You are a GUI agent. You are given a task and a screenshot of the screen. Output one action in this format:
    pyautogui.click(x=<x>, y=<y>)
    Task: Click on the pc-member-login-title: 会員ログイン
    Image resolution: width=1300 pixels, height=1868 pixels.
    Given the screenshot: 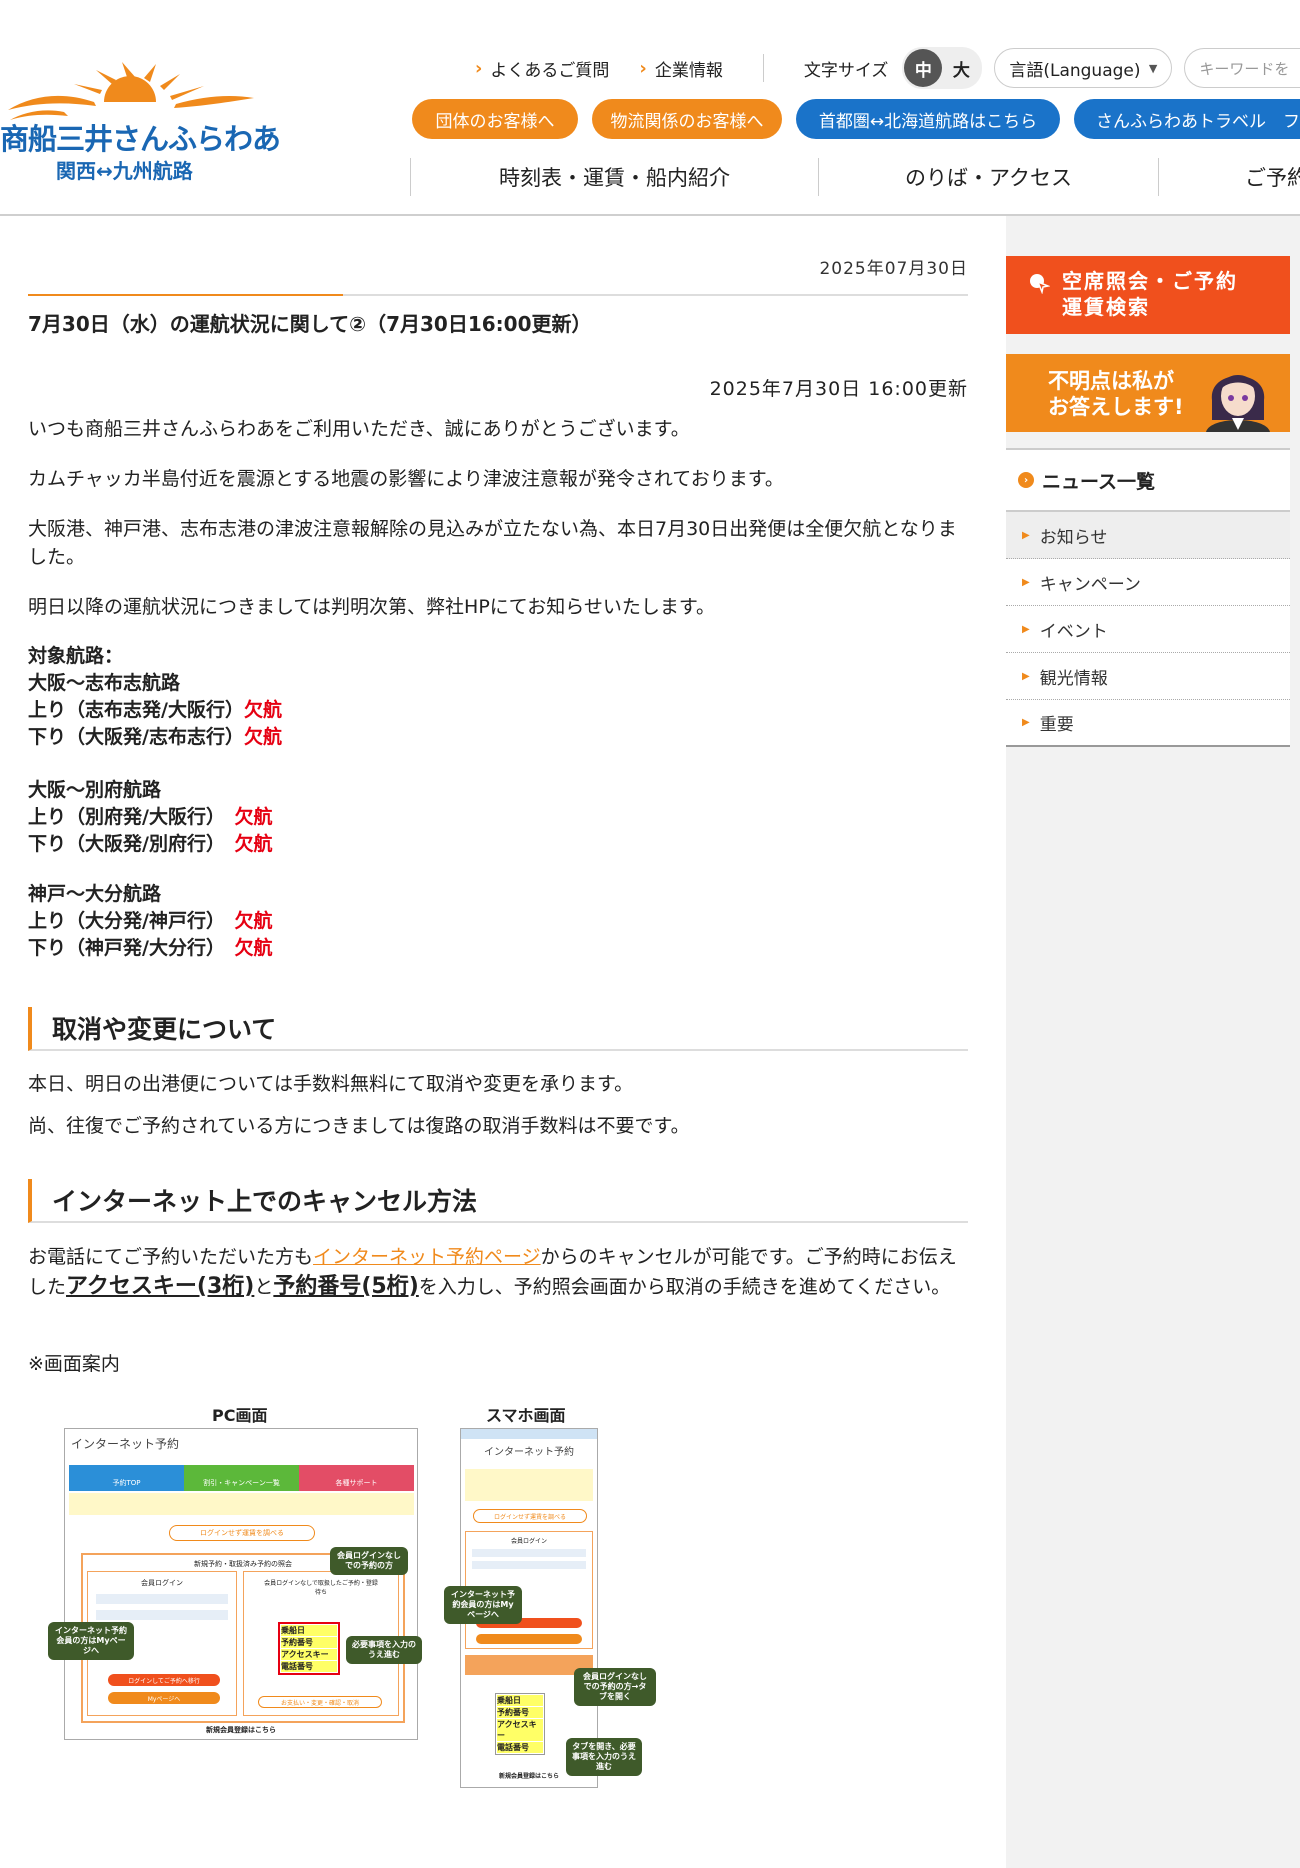 What is the action you would take?
    pyautogui.click(x=162, y=1583)
    